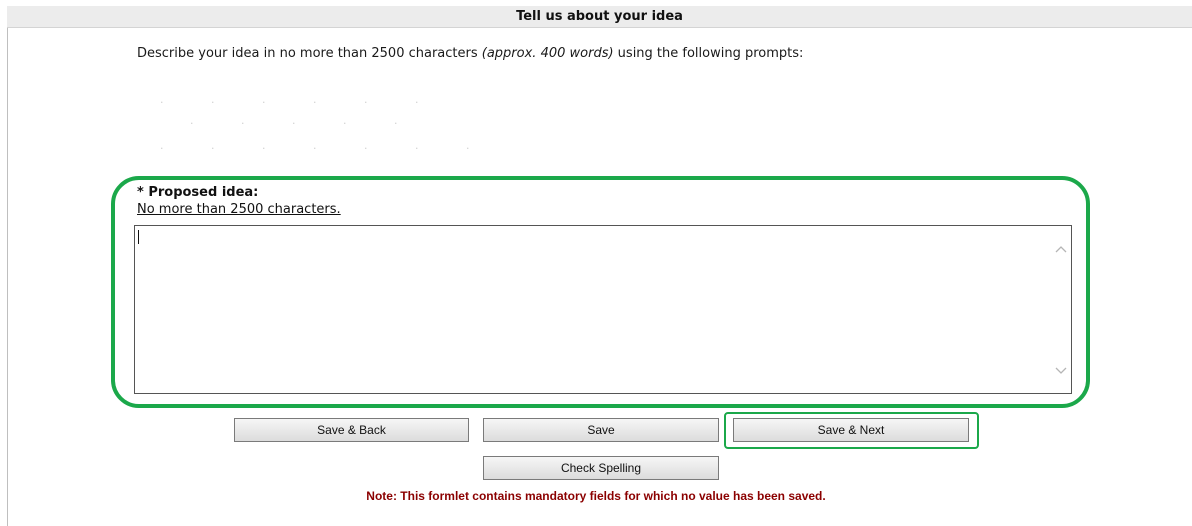  What do you see at coordinates (239, 209) in the screenshot?
I see `character-limit-hint: No more than 2500 characters.` at bounding box center [239, 209].